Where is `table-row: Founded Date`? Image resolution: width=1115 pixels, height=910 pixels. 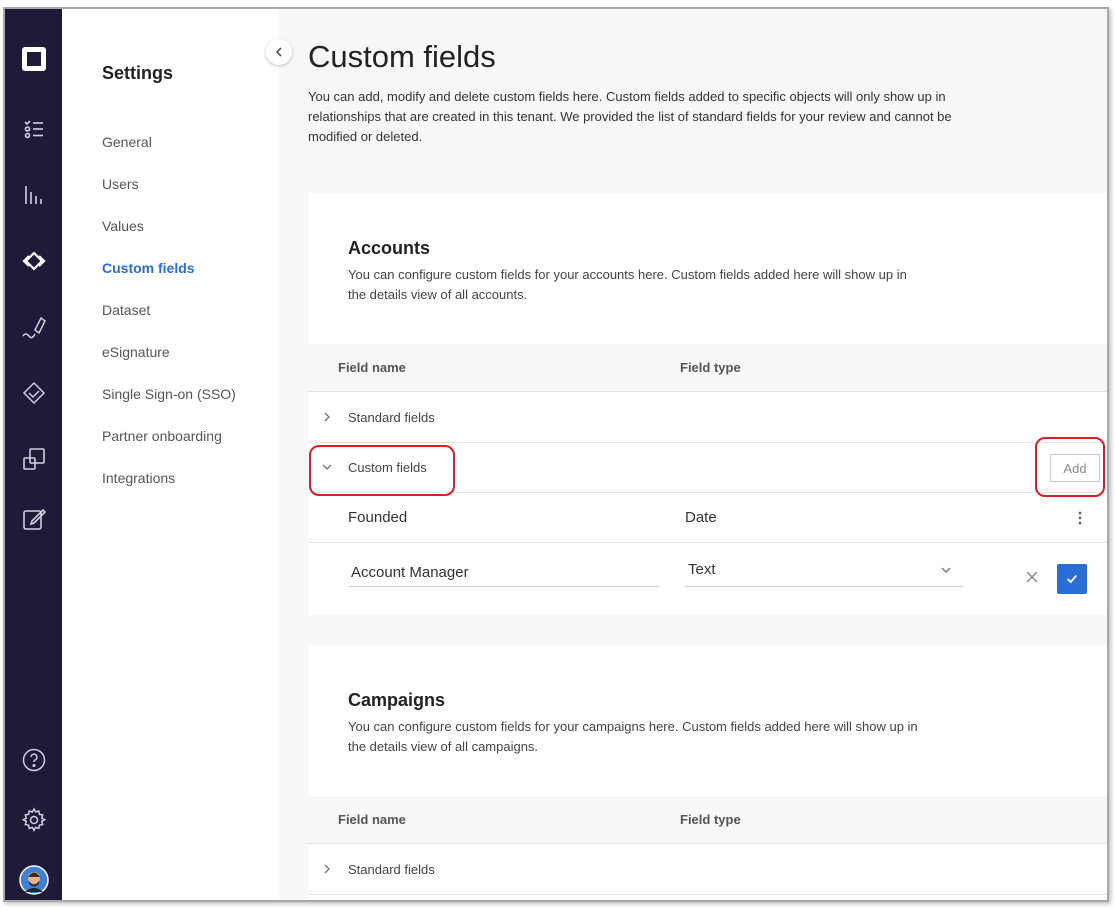 table-row: Founded Date is located at coordinates (707, 518).